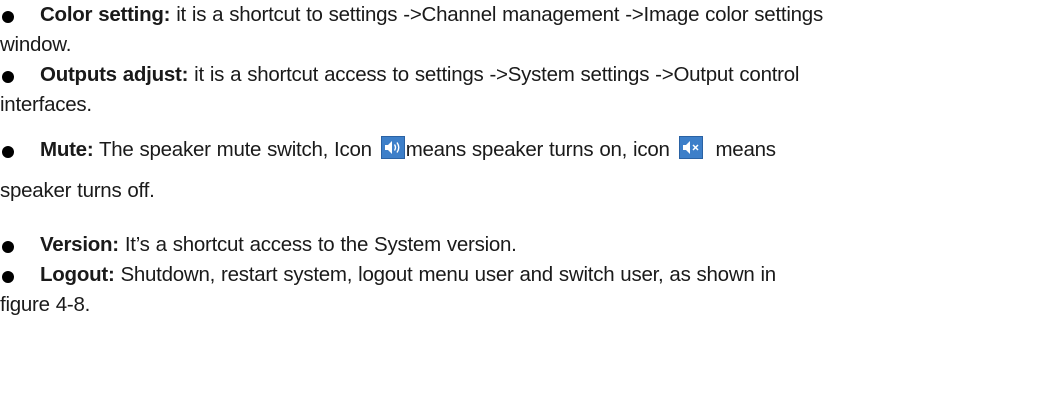  What do you see at coordinates (540, 149) in the screenshot?
I see `item-text: means speaker turns on, icon` at bounding box center [540, 149].